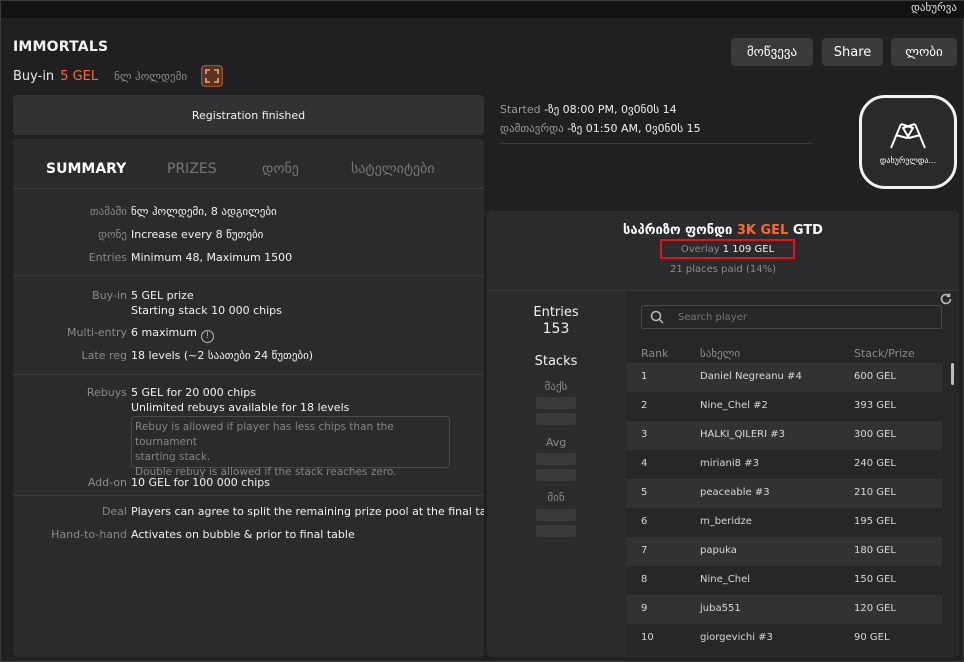 Image resolution: width=964 pixels, height=662 pixels. What do you see at coordinates (875, 579) in the screenshot?
I see `row-prize: 150 GEL` at bounding box center [875, 579].